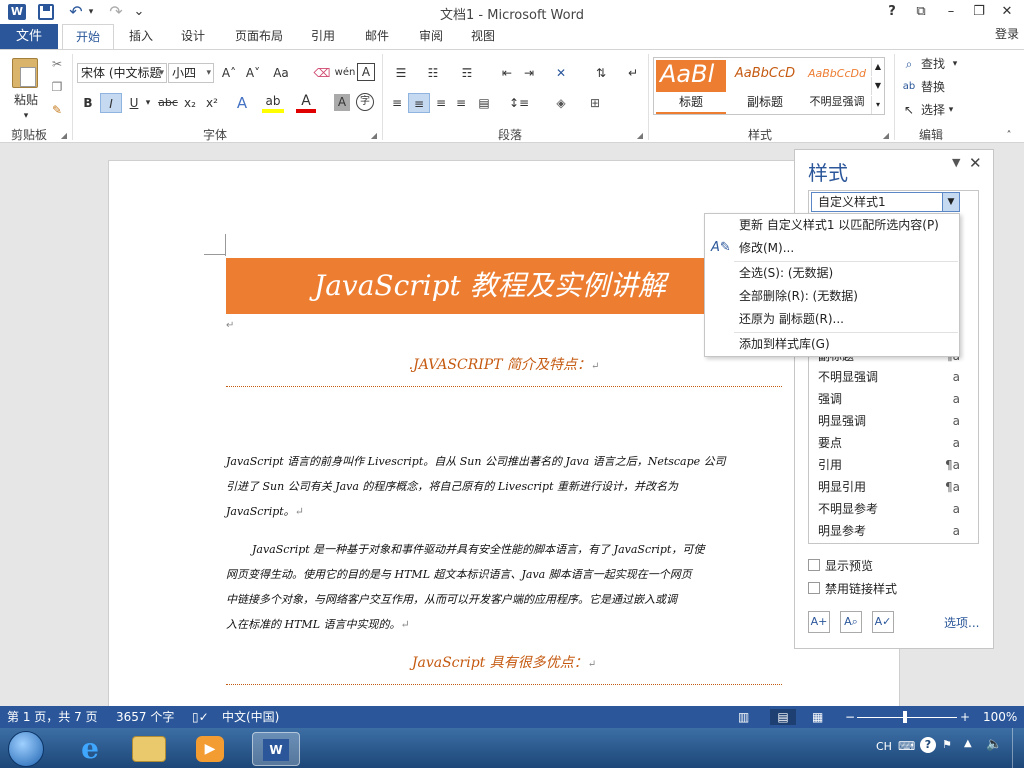  Describe the element at coordinates (891, 465) in the screenshot. I see `style-list-item: 引用 ¶a` at that location.